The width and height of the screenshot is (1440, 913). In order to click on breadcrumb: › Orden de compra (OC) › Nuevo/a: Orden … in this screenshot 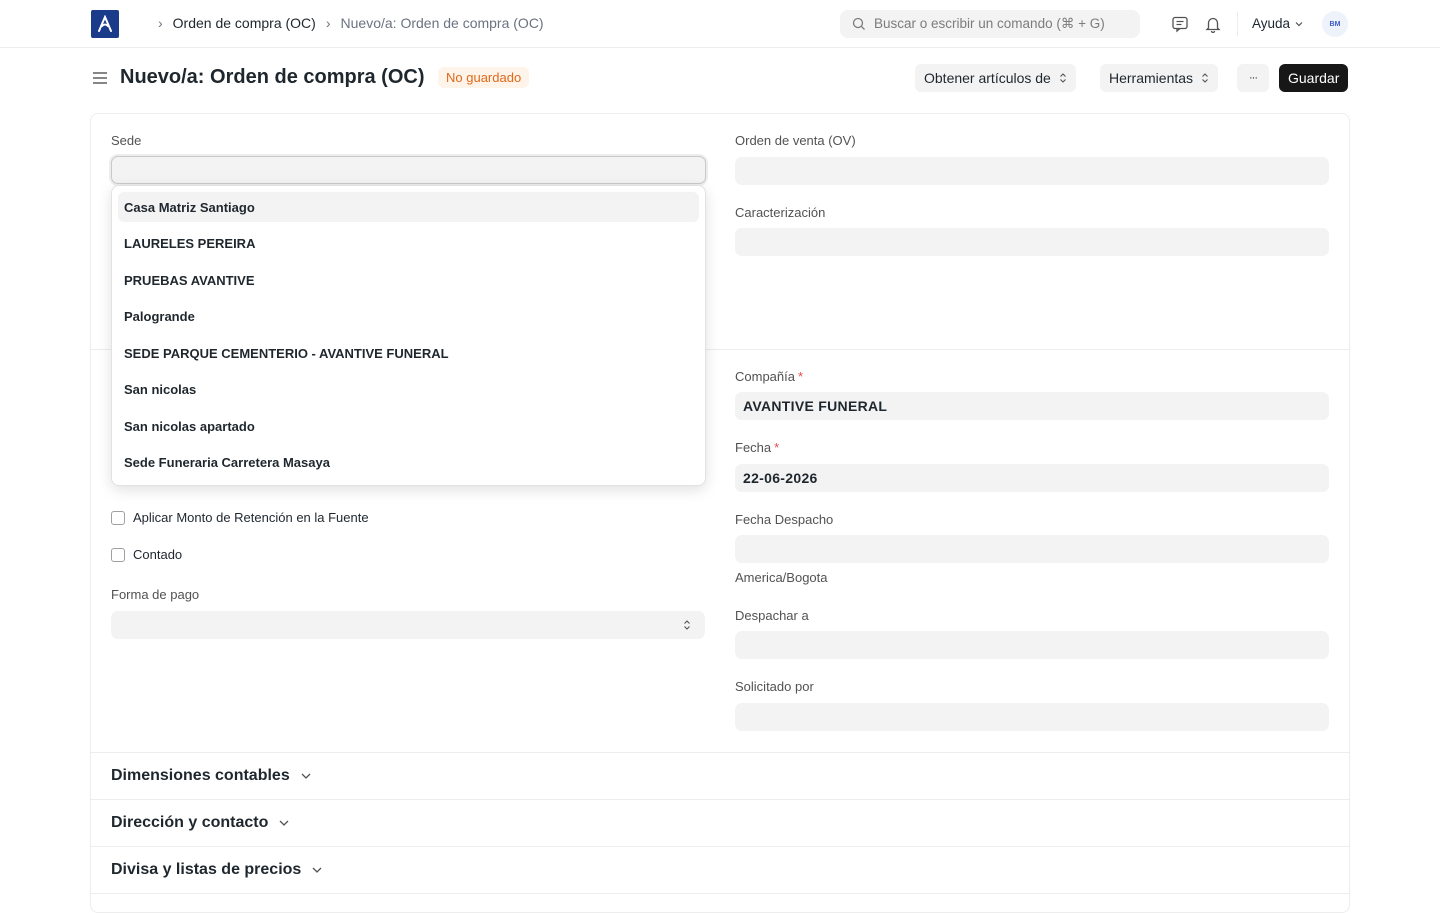, I will do `click(351, 23)`.